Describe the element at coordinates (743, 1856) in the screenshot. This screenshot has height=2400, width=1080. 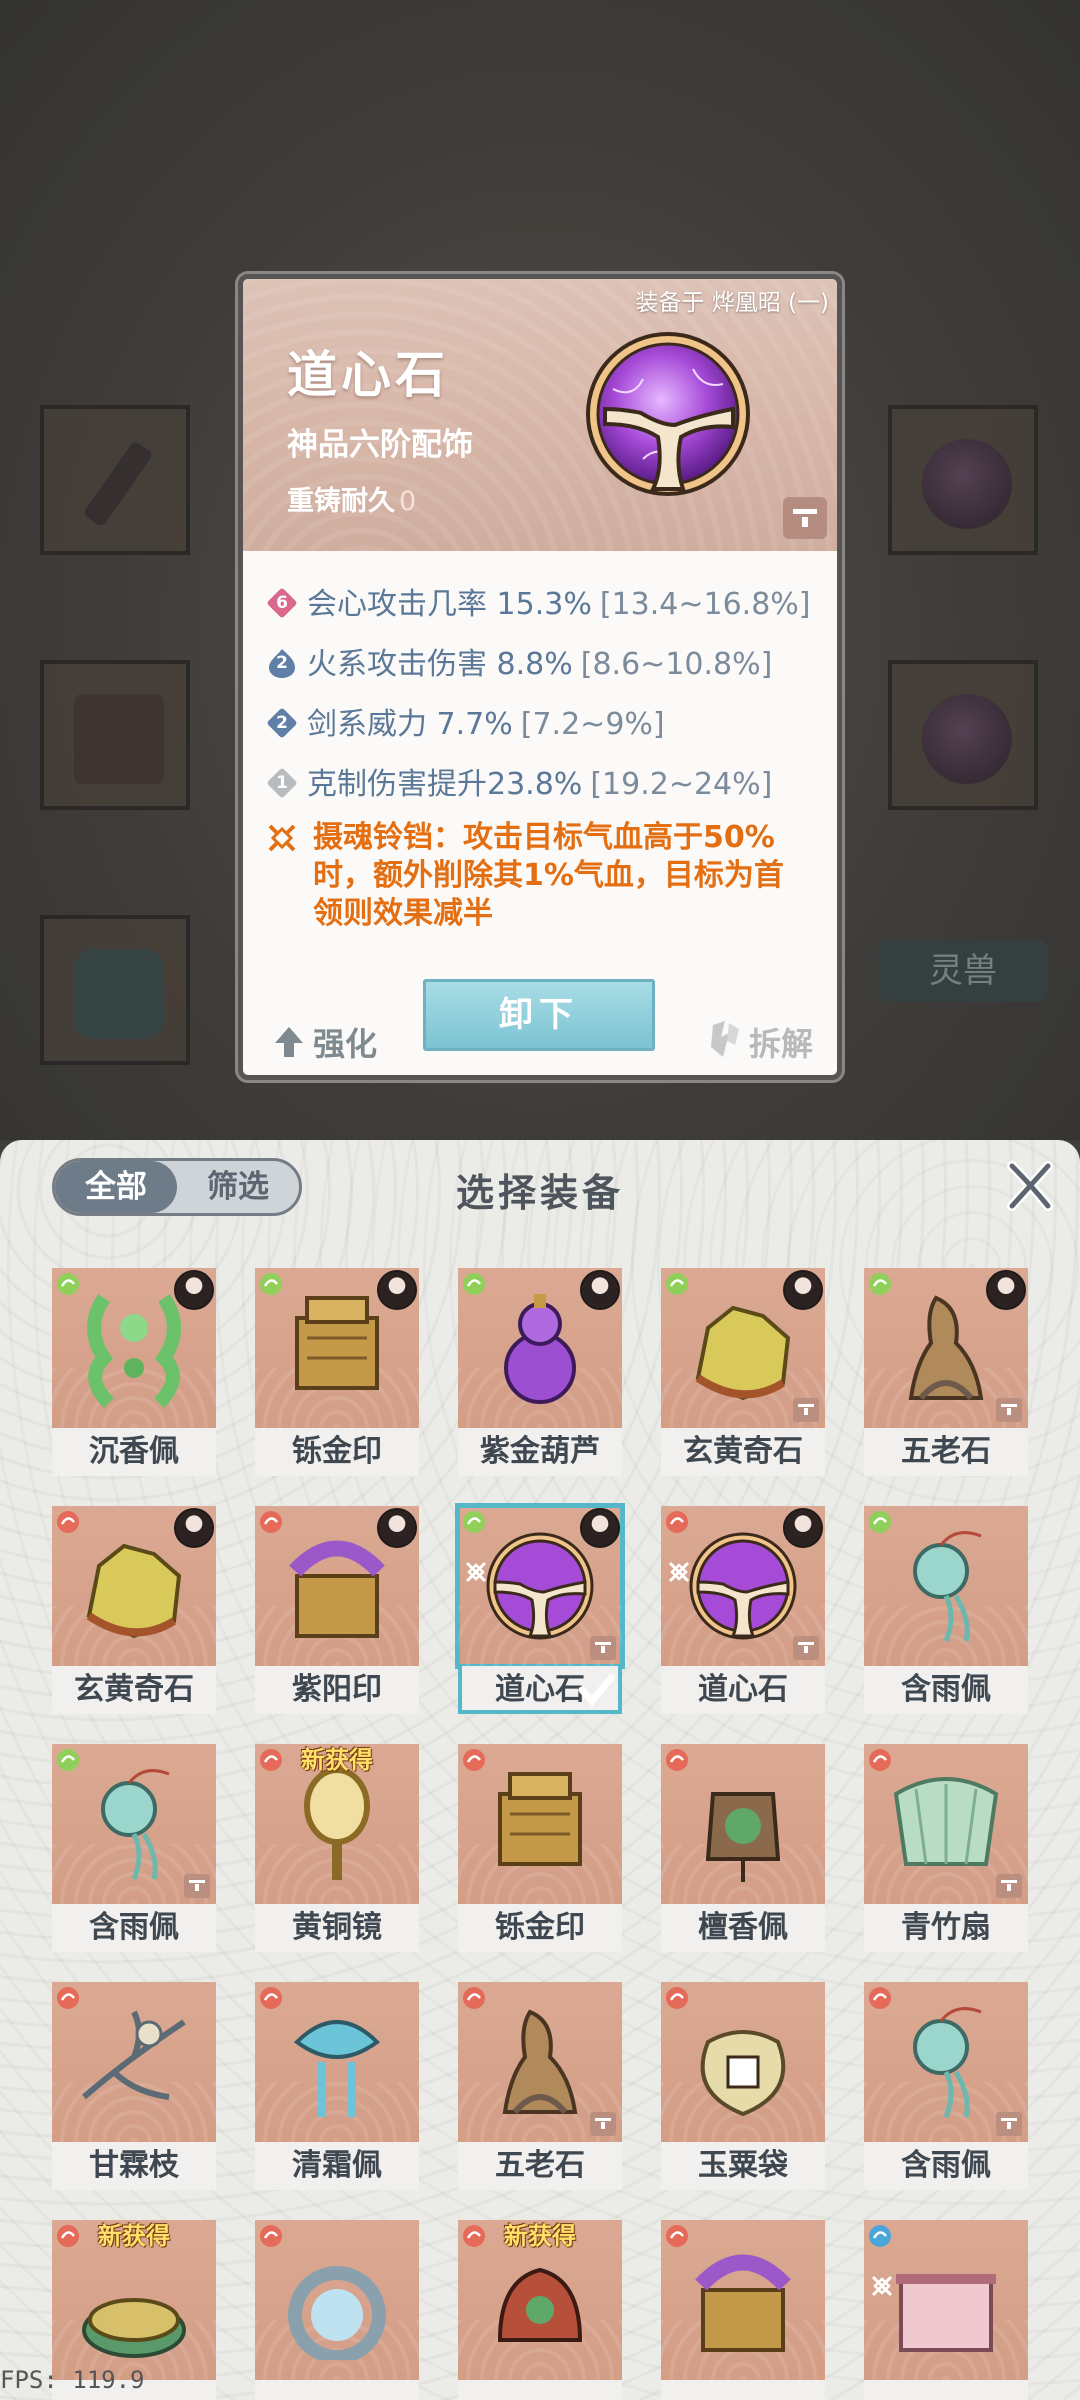
I see `equipment-slot: 檀香佩` at that location.